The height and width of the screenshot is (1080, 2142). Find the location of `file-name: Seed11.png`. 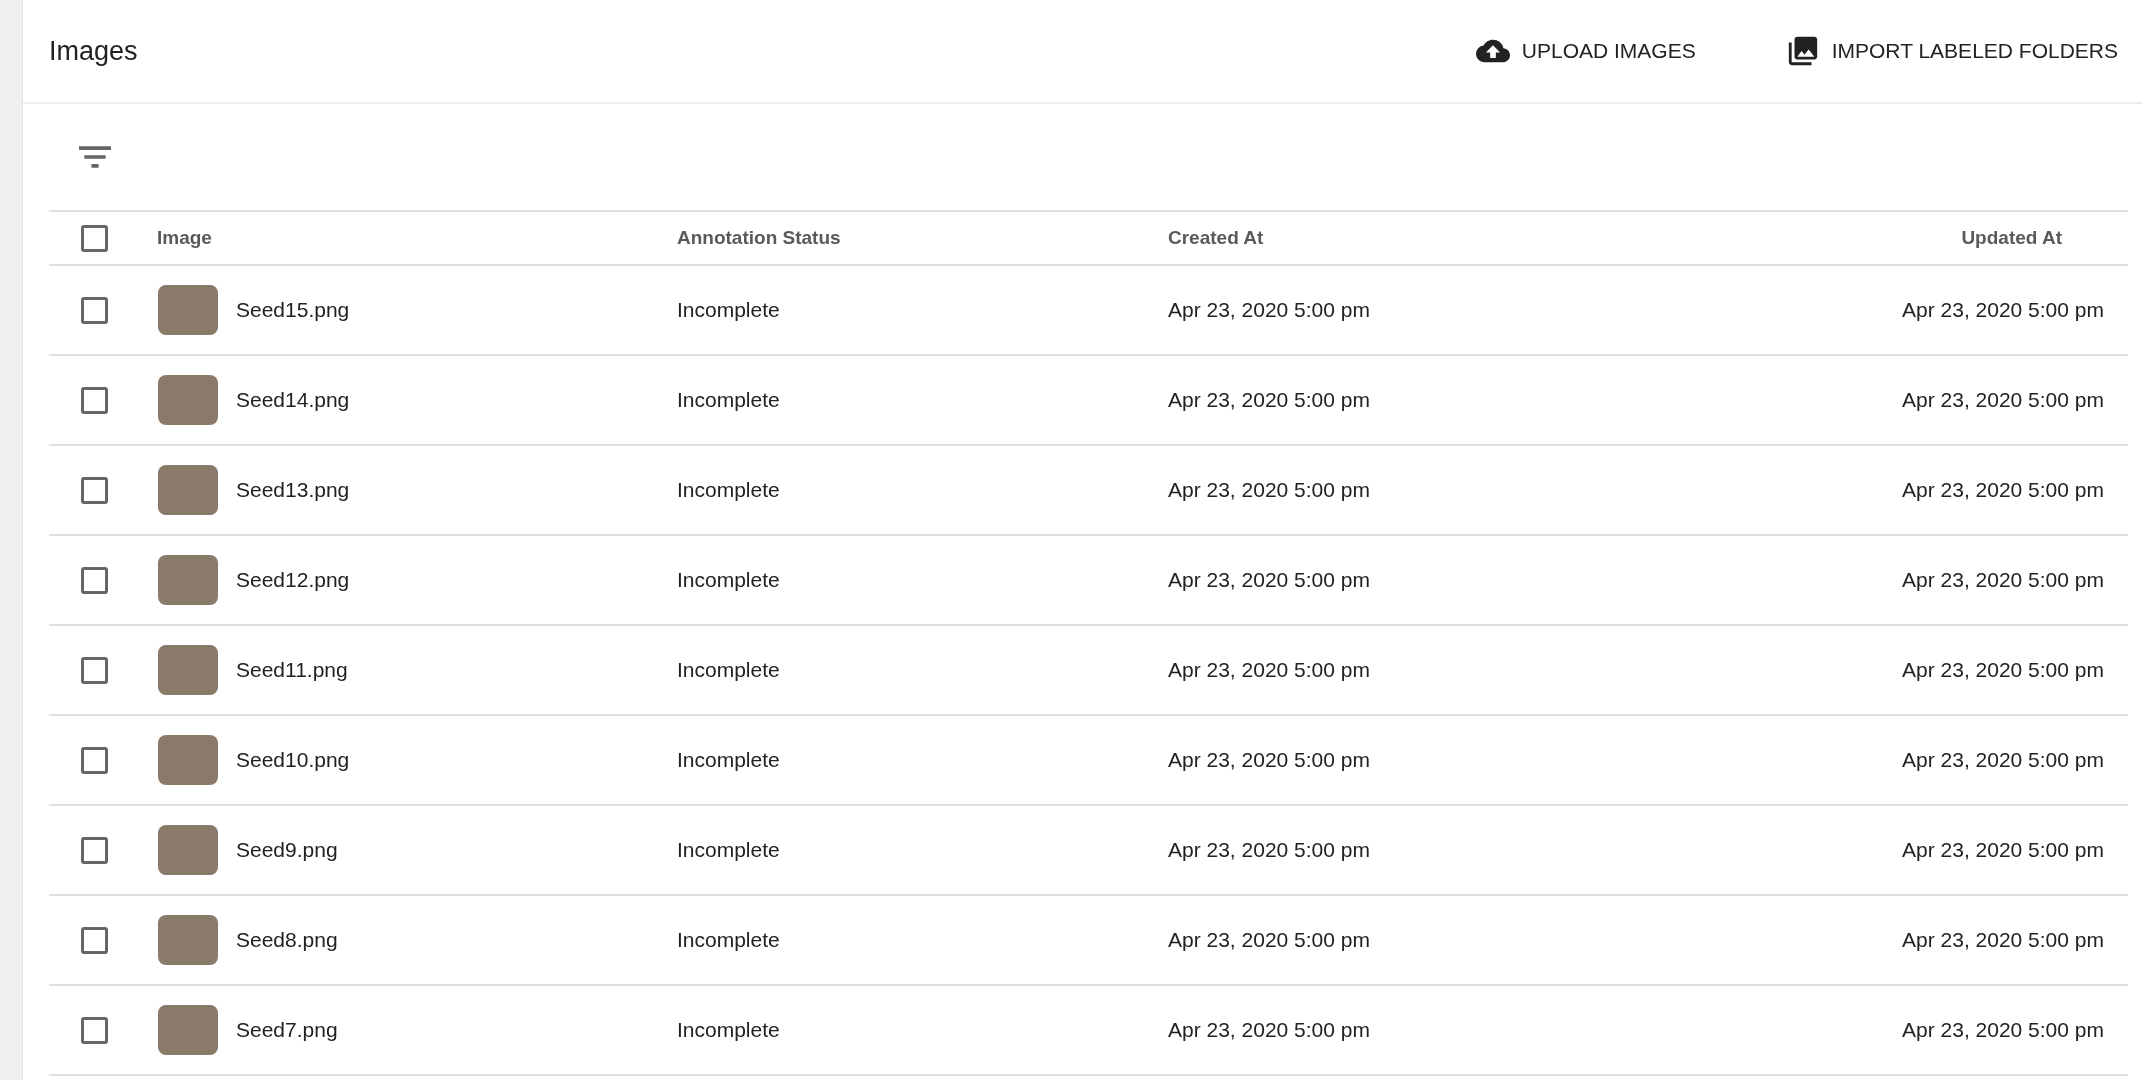

file-name: Seed11.png is located at coordinates (292, 670).